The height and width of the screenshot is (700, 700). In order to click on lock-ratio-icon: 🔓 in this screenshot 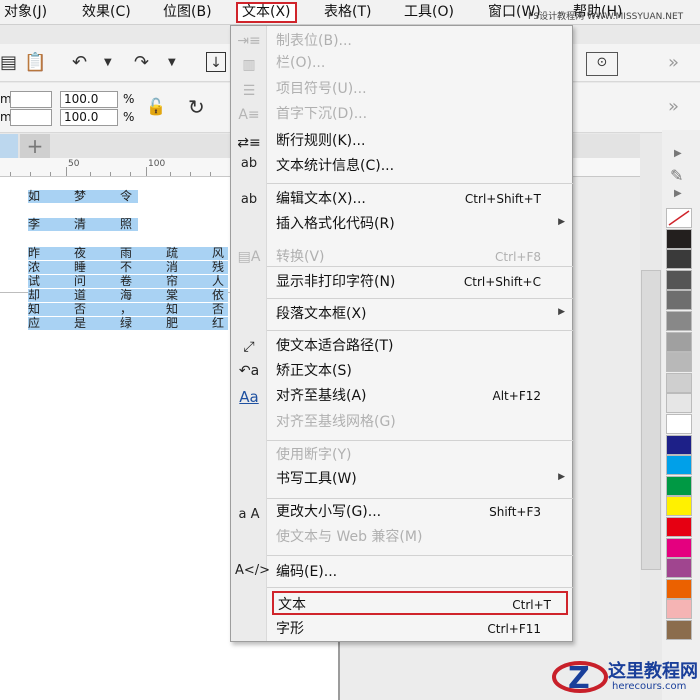, I will do `click(156, 107)`.